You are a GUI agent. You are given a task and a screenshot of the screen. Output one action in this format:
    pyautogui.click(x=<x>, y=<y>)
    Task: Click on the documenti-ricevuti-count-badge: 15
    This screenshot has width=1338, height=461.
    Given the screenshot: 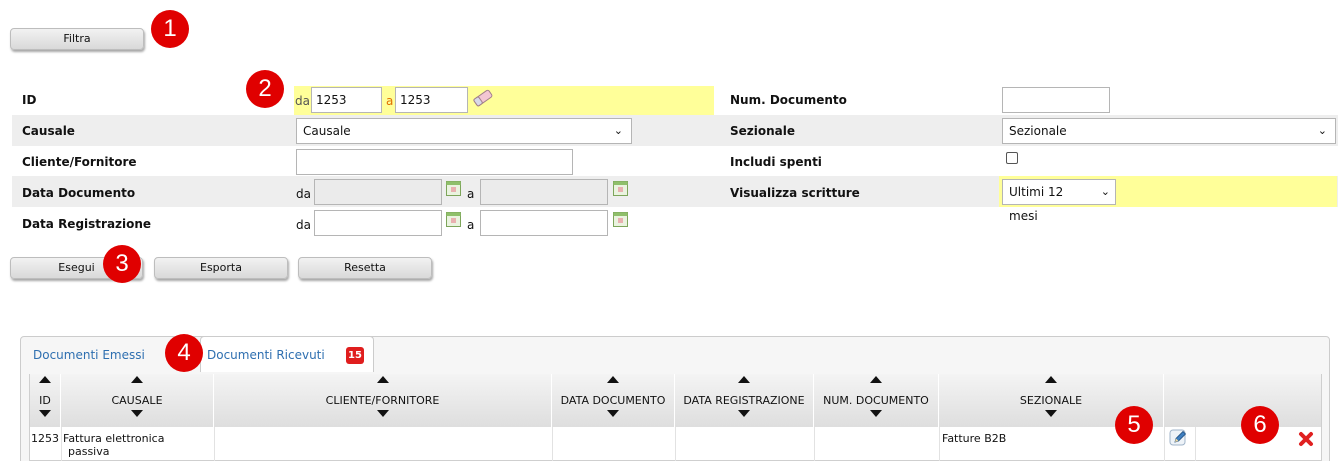 What is the action you would take?
    pyautogui.click(x=355, y=355)
    